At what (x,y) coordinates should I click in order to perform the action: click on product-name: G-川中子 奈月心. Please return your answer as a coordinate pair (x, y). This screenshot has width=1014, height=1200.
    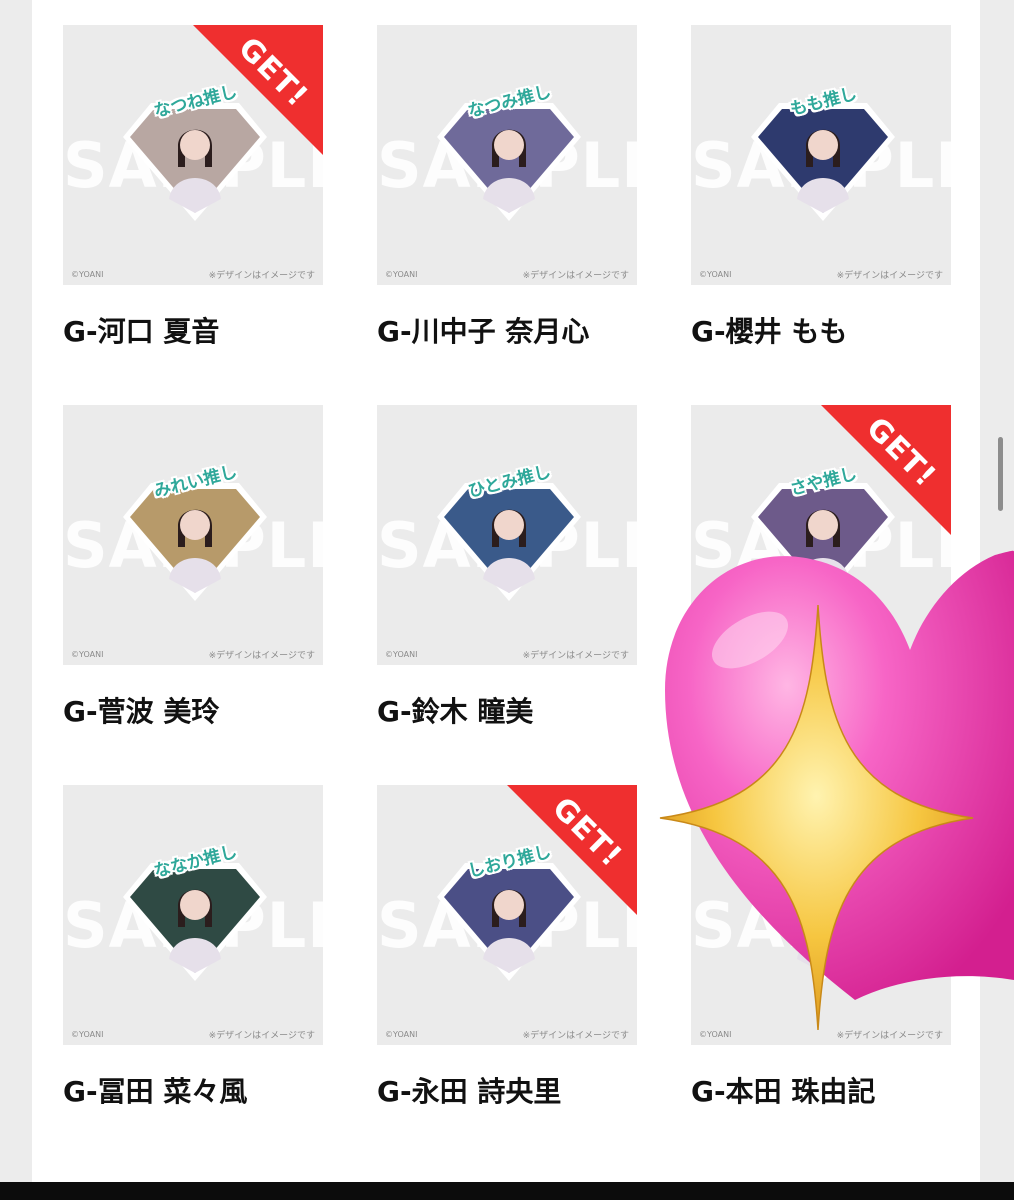
    Looking at the image, I should click on (527, 330).